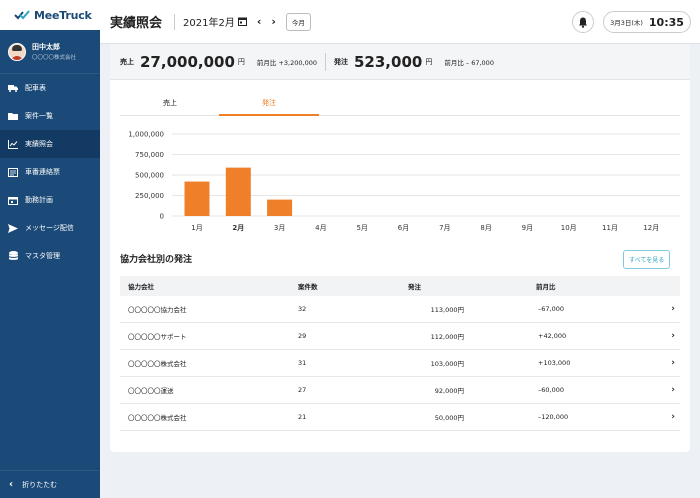  I want to click on y-tick-label: 250,000, so click(149, 196).